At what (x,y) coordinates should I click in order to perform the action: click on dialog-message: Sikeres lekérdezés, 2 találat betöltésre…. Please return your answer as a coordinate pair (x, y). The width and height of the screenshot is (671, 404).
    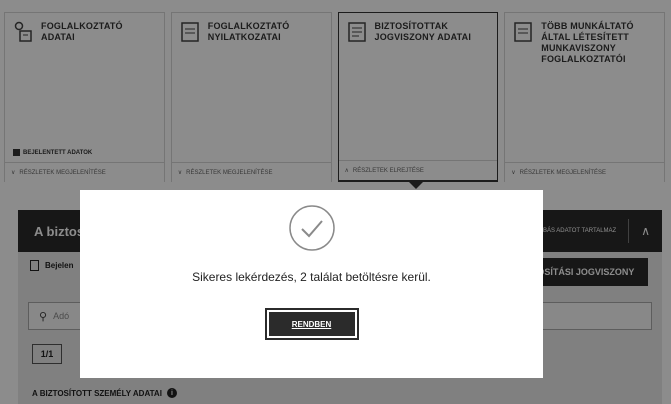
    Looking at the image, I should click on (311, 277).